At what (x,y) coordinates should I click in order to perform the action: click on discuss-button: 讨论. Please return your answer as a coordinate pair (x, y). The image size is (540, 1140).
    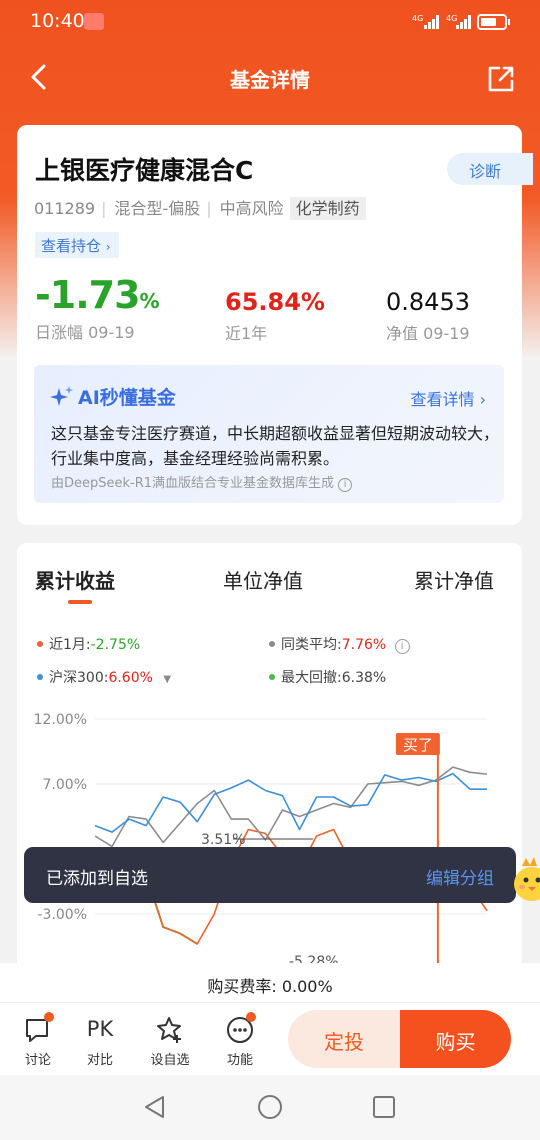
    Looking at the image, I should click on (38, 1040).